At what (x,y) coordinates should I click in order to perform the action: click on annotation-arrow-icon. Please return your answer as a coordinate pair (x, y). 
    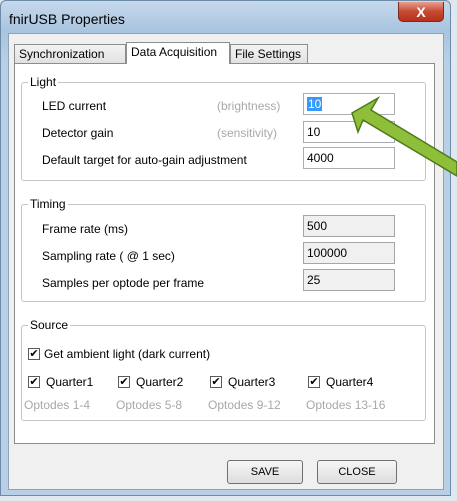
    Looking at the image, I should click on (404, 136).